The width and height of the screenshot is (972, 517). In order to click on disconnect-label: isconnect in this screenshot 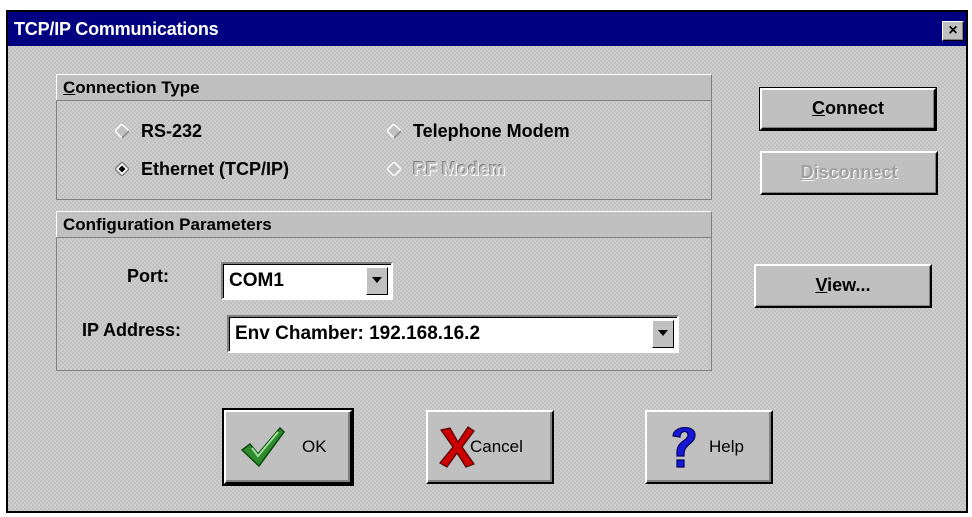, I will do `click(855, 172)`.